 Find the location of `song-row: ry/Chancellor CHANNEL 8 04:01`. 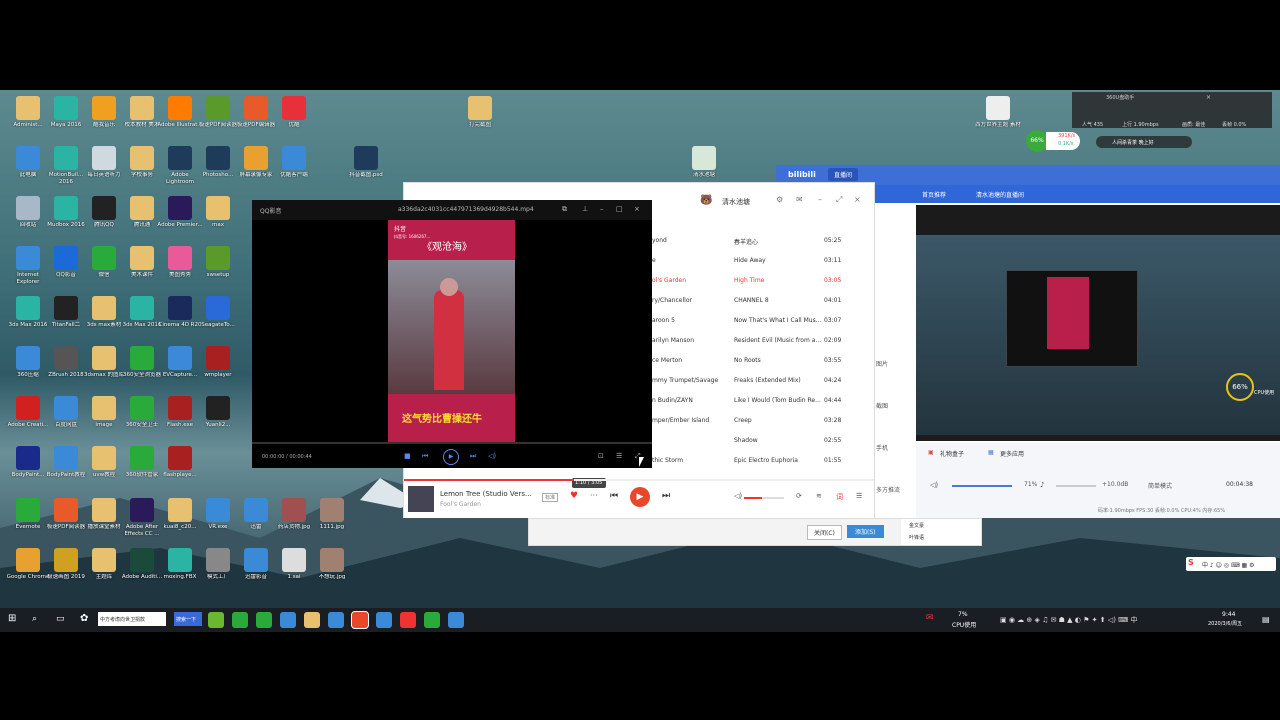

song-row: ry/Chancellor CHANNEL 8 04:01 is located at coordinates (752, 301).